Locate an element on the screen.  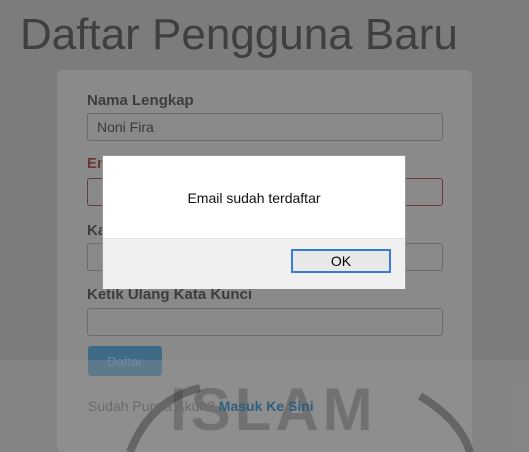
nama-label: Nama Lengkap is located at coordinates (140, 100).